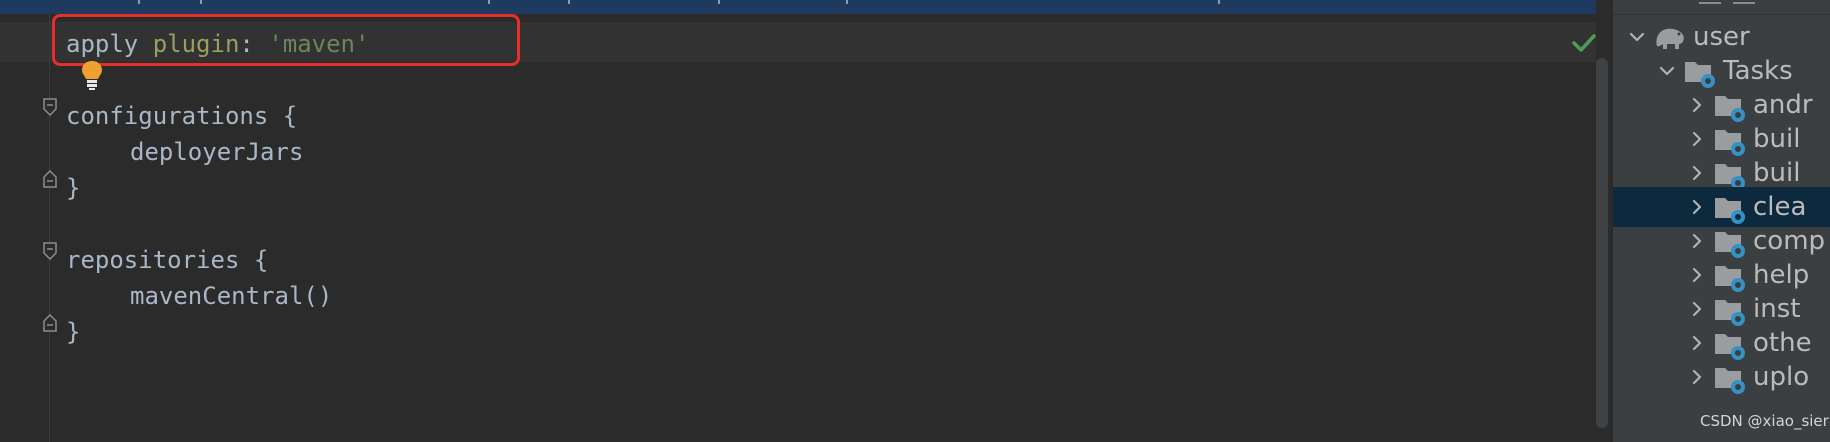 The width and height of the screenshot is (1830, 442). I want to click on annotation-highlight-box, so click(286, 40).